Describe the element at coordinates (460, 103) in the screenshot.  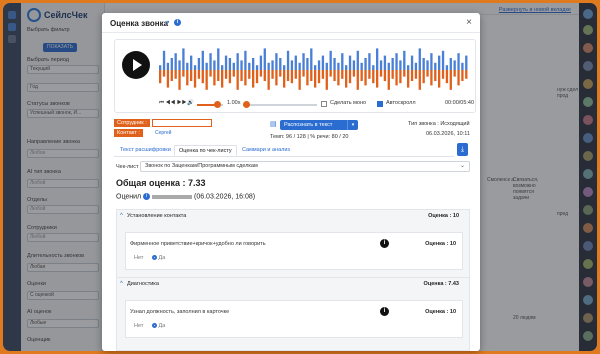
I see `playback-time: 00:00/05:40` at that location.